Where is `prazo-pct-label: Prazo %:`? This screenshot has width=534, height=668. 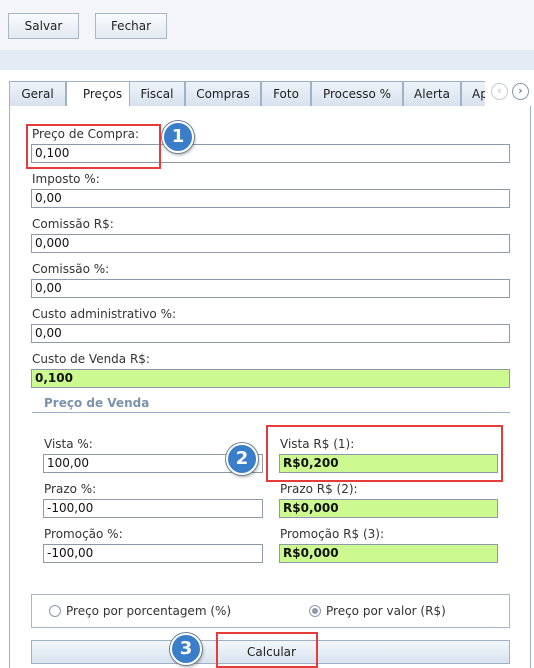 prazo-pct-label: Prazo %: is located at coordinates (70, 489).